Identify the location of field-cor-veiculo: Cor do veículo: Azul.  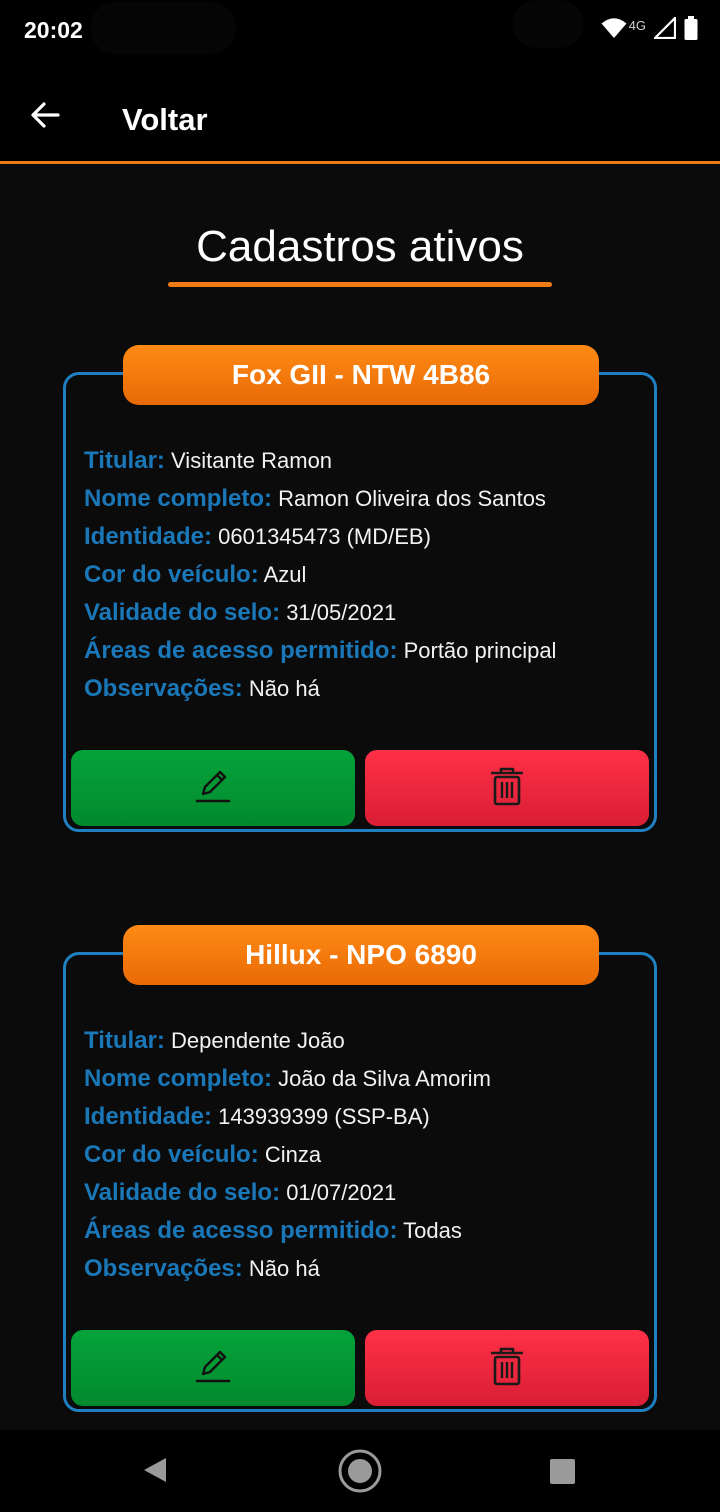
(320, 580).